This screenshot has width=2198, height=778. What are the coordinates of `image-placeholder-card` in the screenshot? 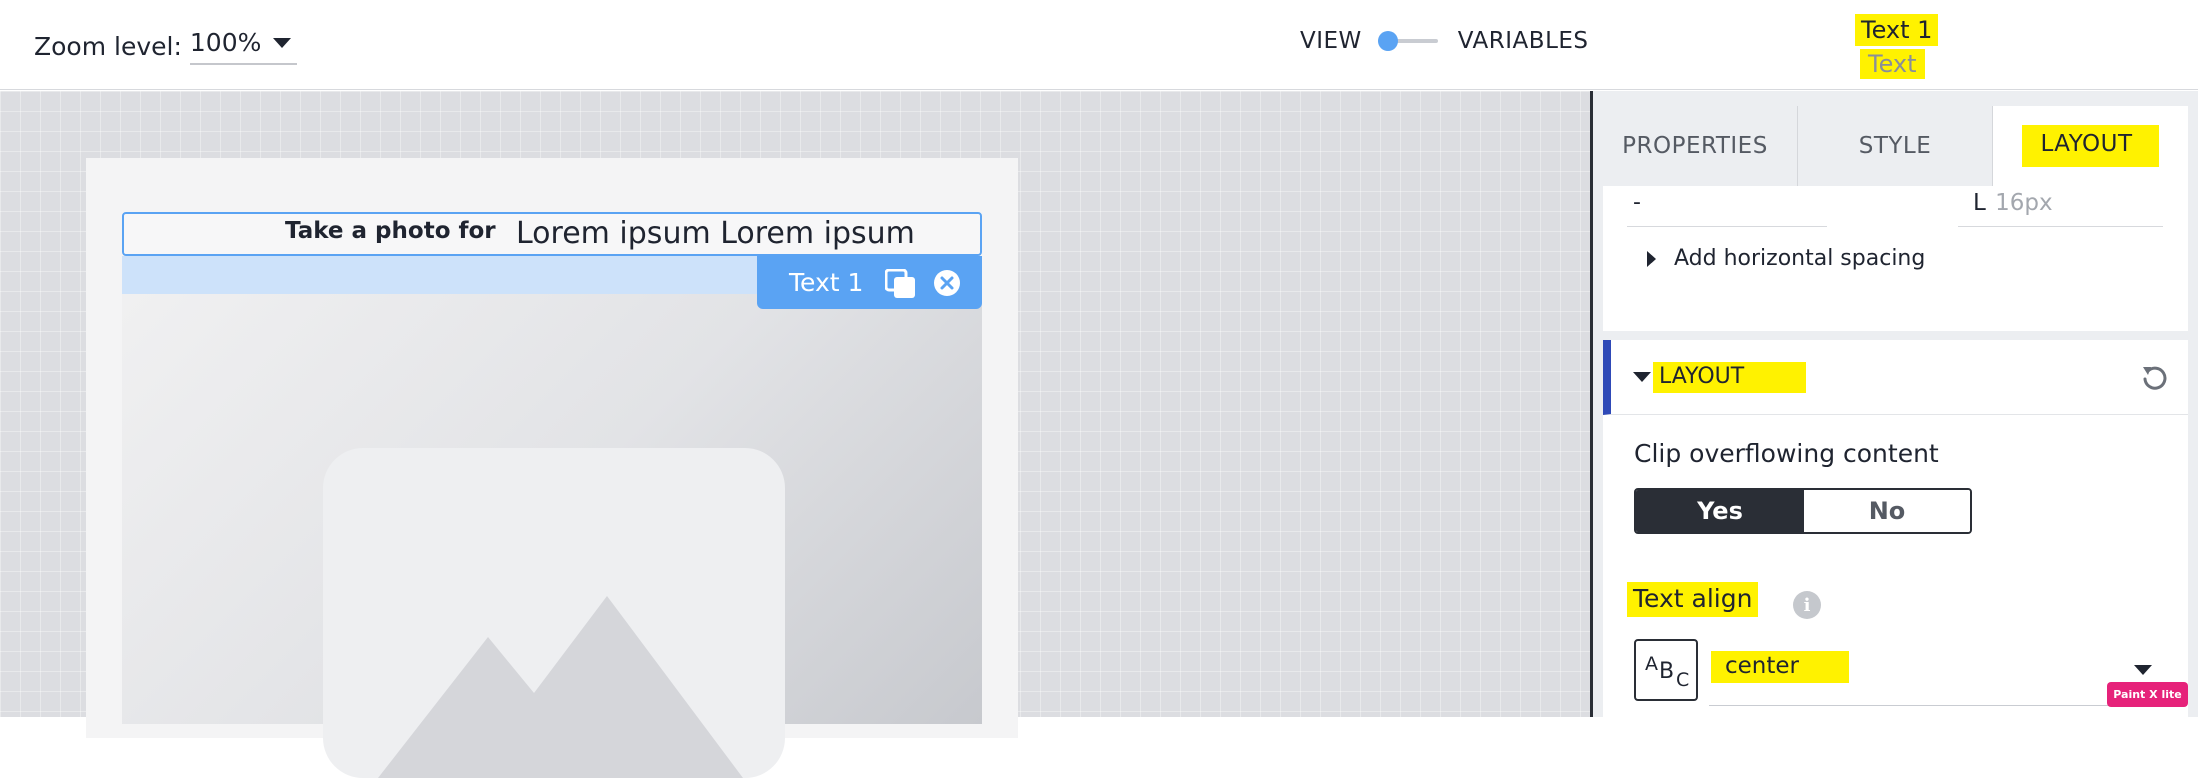 It's located at (554, 613).